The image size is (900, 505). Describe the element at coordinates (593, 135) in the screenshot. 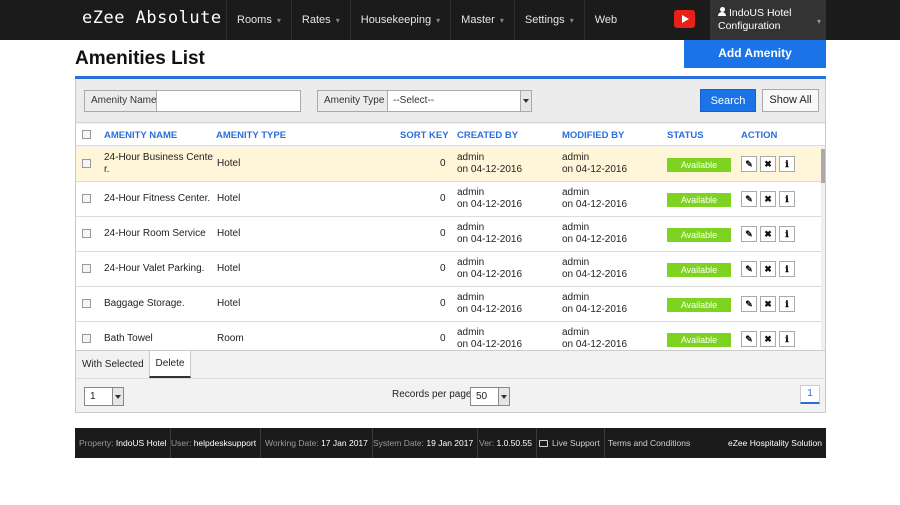

I see `col-modified-by: MODIFIED BY` at that location.